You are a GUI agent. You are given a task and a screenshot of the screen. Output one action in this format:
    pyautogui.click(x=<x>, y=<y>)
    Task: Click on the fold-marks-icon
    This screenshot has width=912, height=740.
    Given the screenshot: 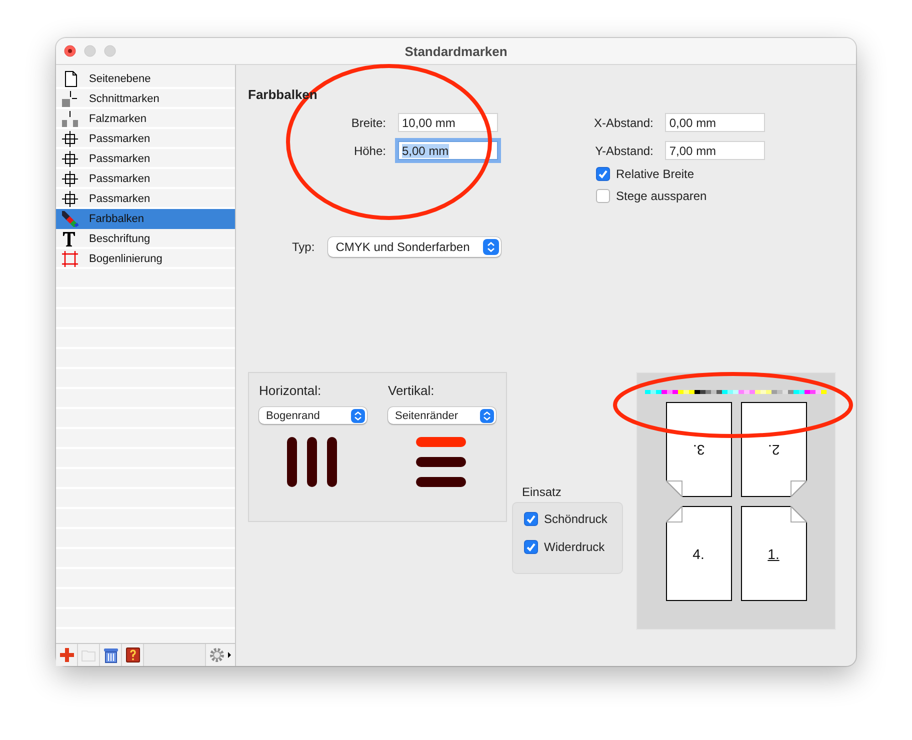 What is the action you would take?
    pyautogui.click(x=71, y=119)
    